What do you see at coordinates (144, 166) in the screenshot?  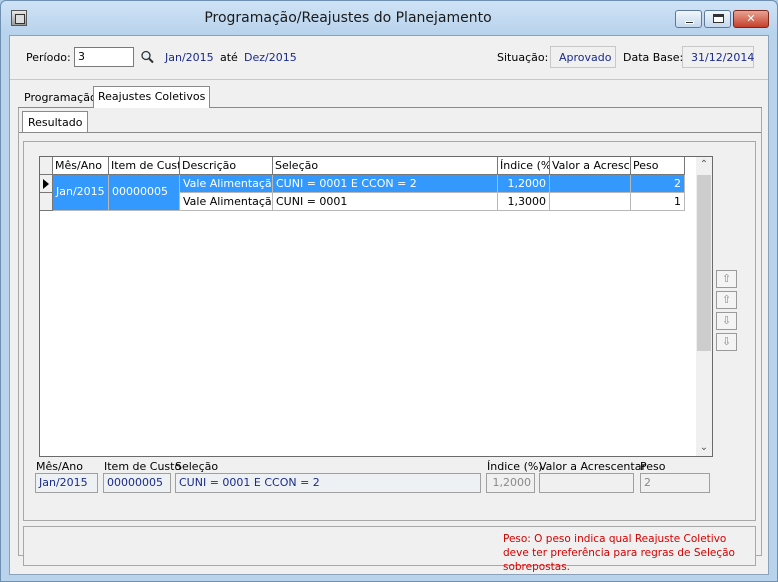 I see `column-header-item-custo: Item de Custo` at bounding box center [144, 166].